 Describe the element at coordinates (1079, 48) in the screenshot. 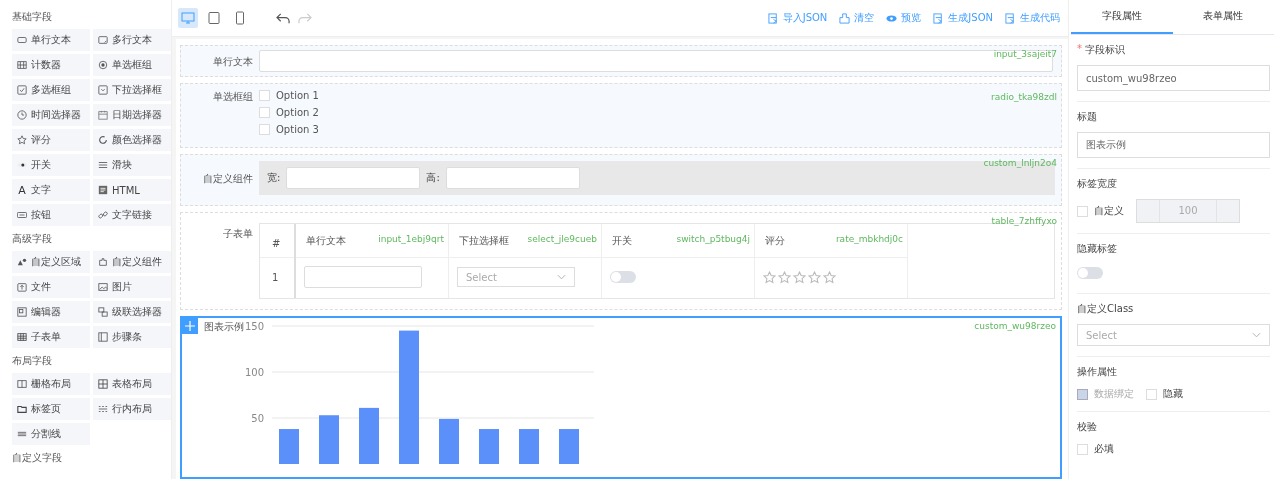

I see `required-mark: *` at that location.